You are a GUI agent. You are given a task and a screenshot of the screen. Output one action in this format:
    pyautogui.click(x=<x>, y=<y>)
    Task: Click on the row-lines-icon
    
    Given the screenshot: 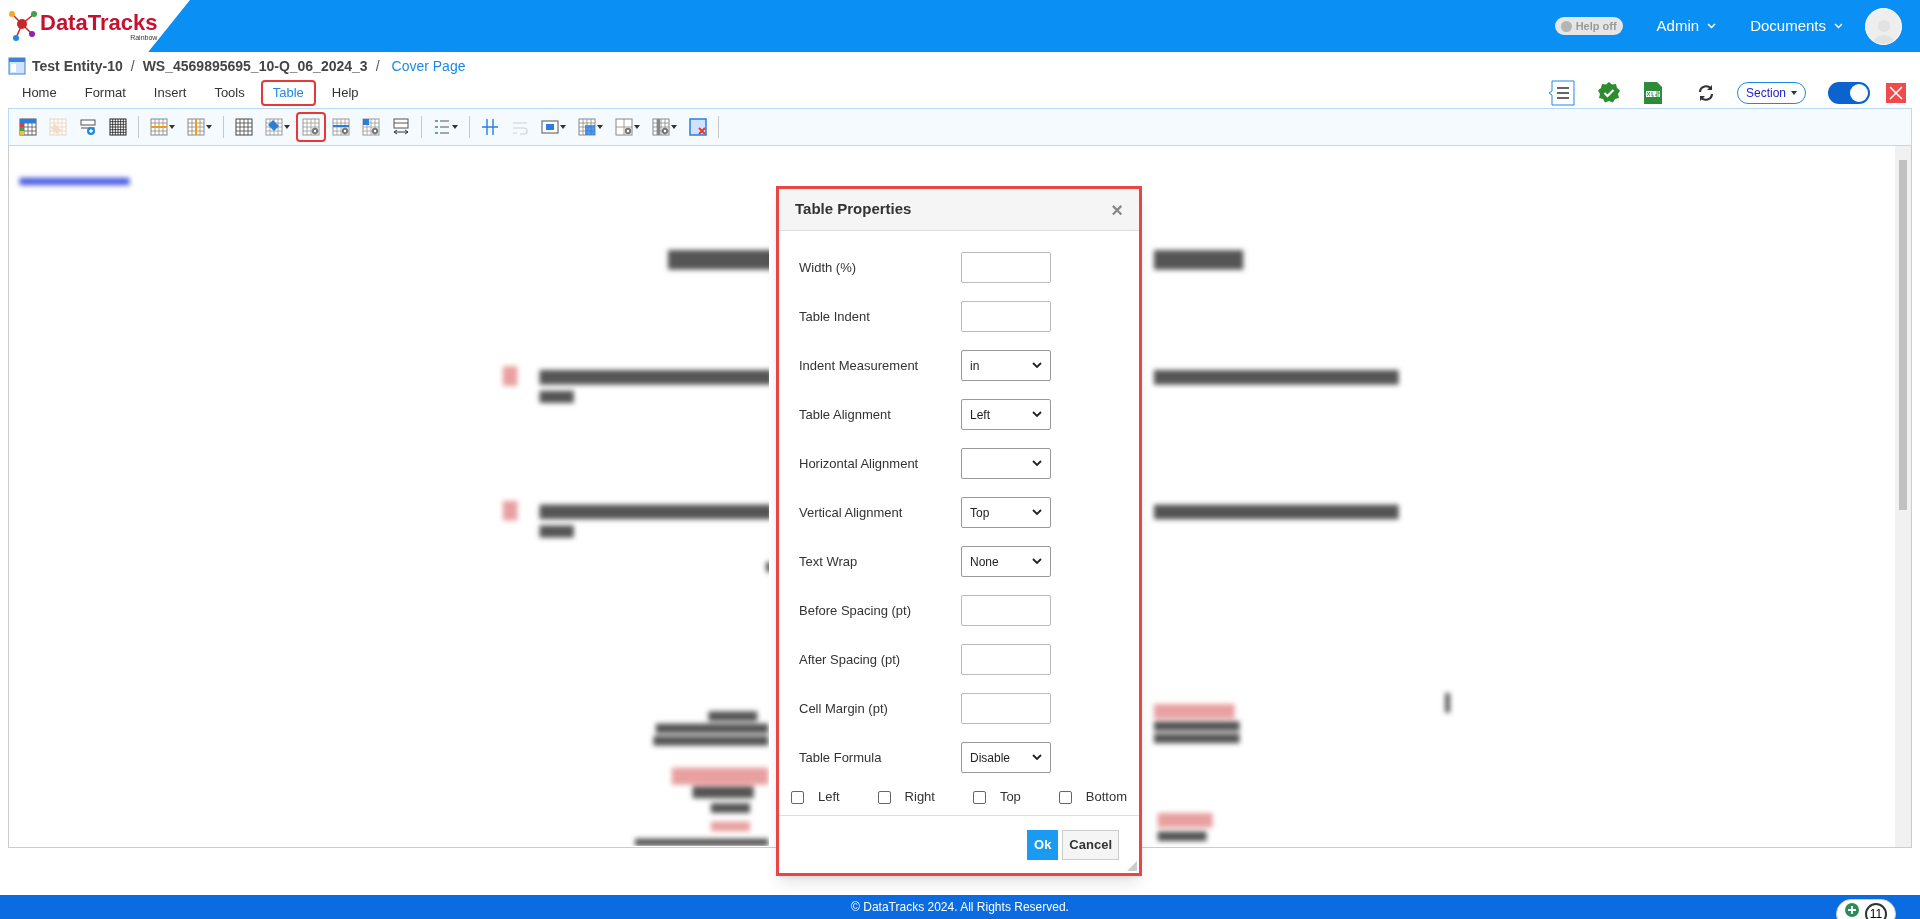 What is the action you would take?
    pyautogui.click(x=159, y=127)
    